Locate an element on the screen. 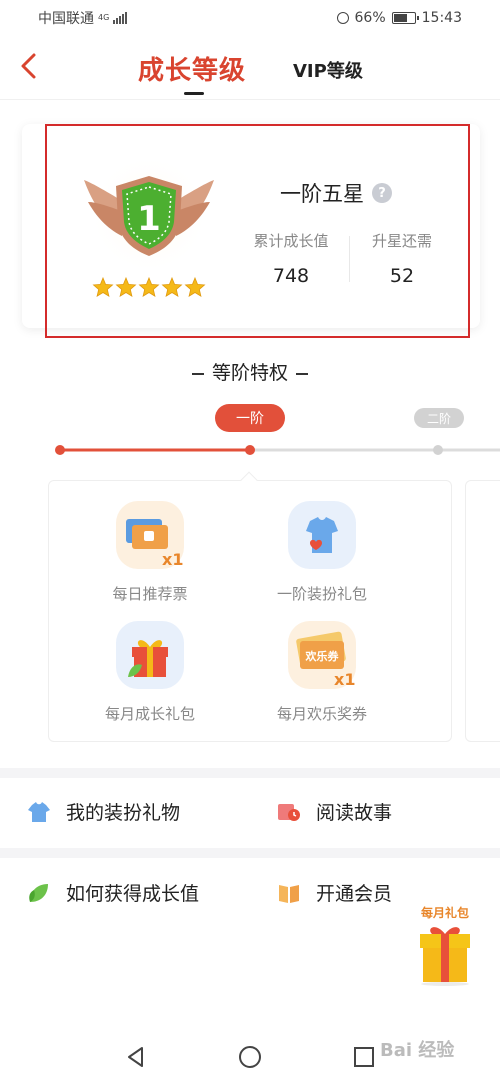 The width and height of the screenshot is (500, 1083). privileges-title-text: 等阶特权 is located at coordinates (249, 373).